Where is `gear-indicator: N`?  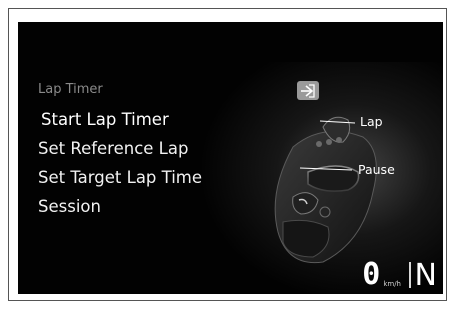 gear-indicator: N is located at coordinates (425, 275).